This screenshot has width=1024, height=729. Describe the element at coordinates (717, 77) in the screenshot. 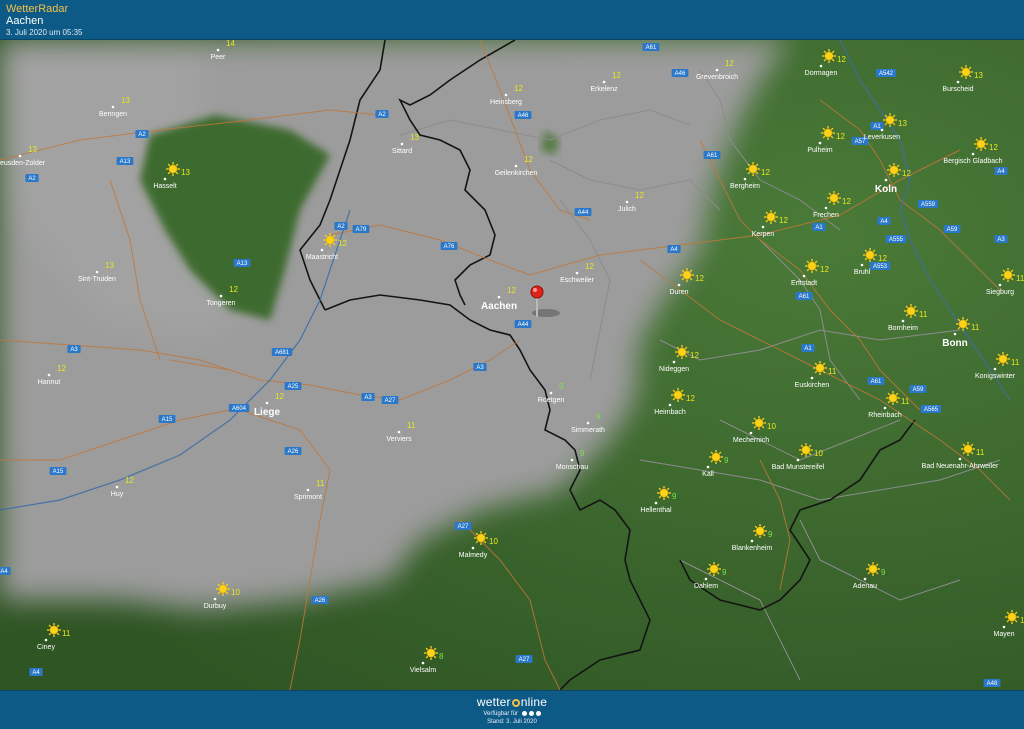

I see `city-name: Grevenbroich` at that location.